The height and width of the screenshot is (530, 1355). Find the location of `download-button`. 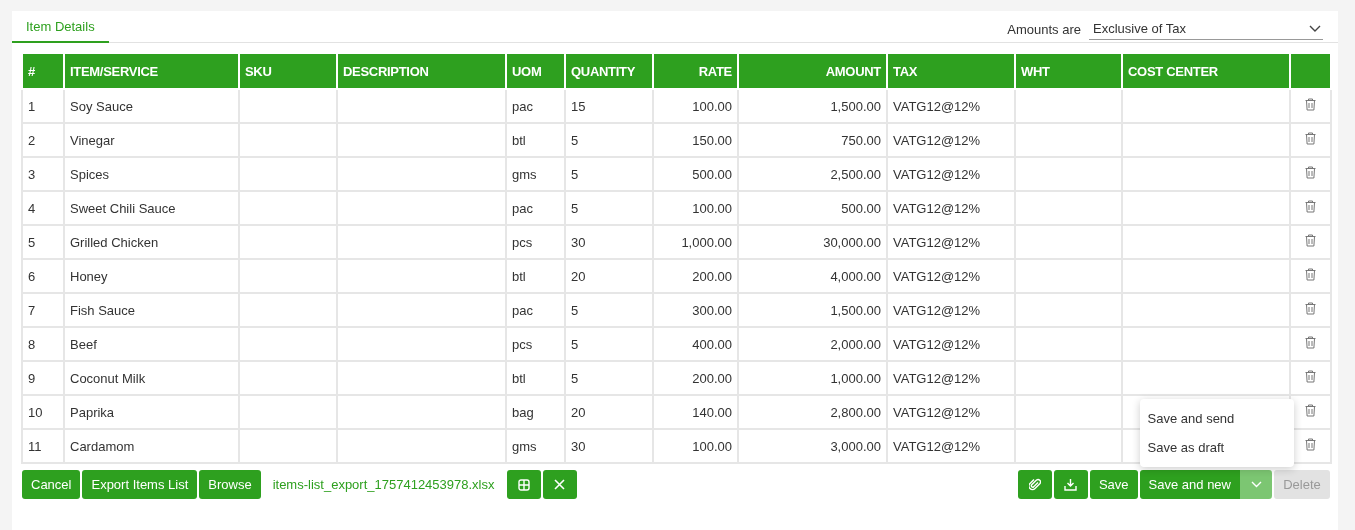

download-button is located at coordinates (1070, 484).